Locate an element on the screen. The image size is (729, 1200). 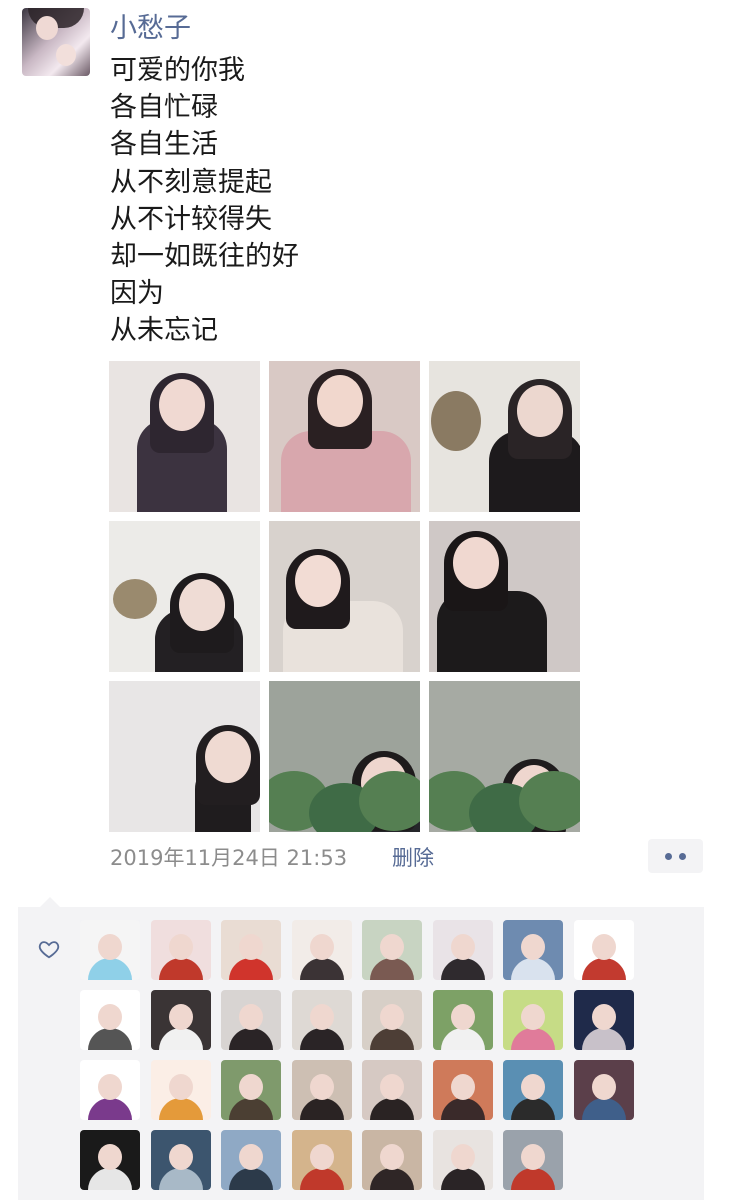
post-line: 从未忘记 is located at coordinates (164, 331).